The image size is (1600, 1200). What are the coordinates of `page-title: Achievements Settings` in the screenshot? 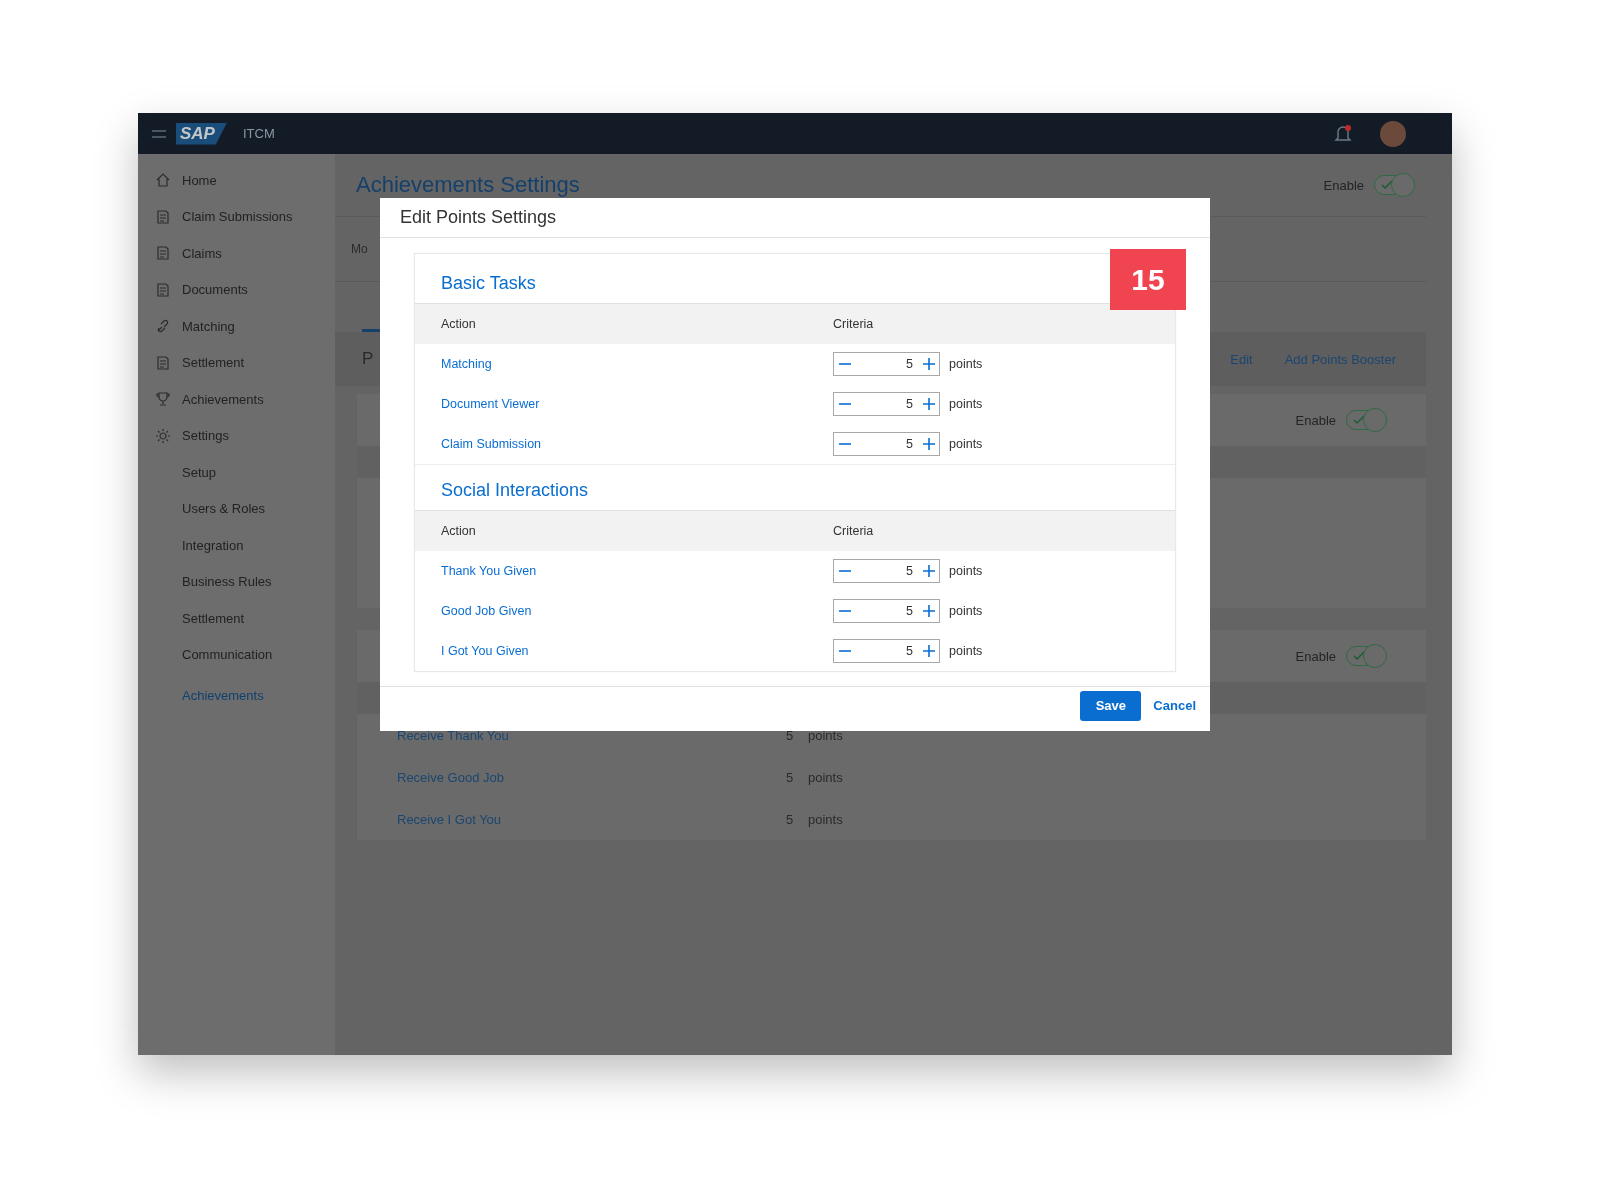 It's located at (468, 185).